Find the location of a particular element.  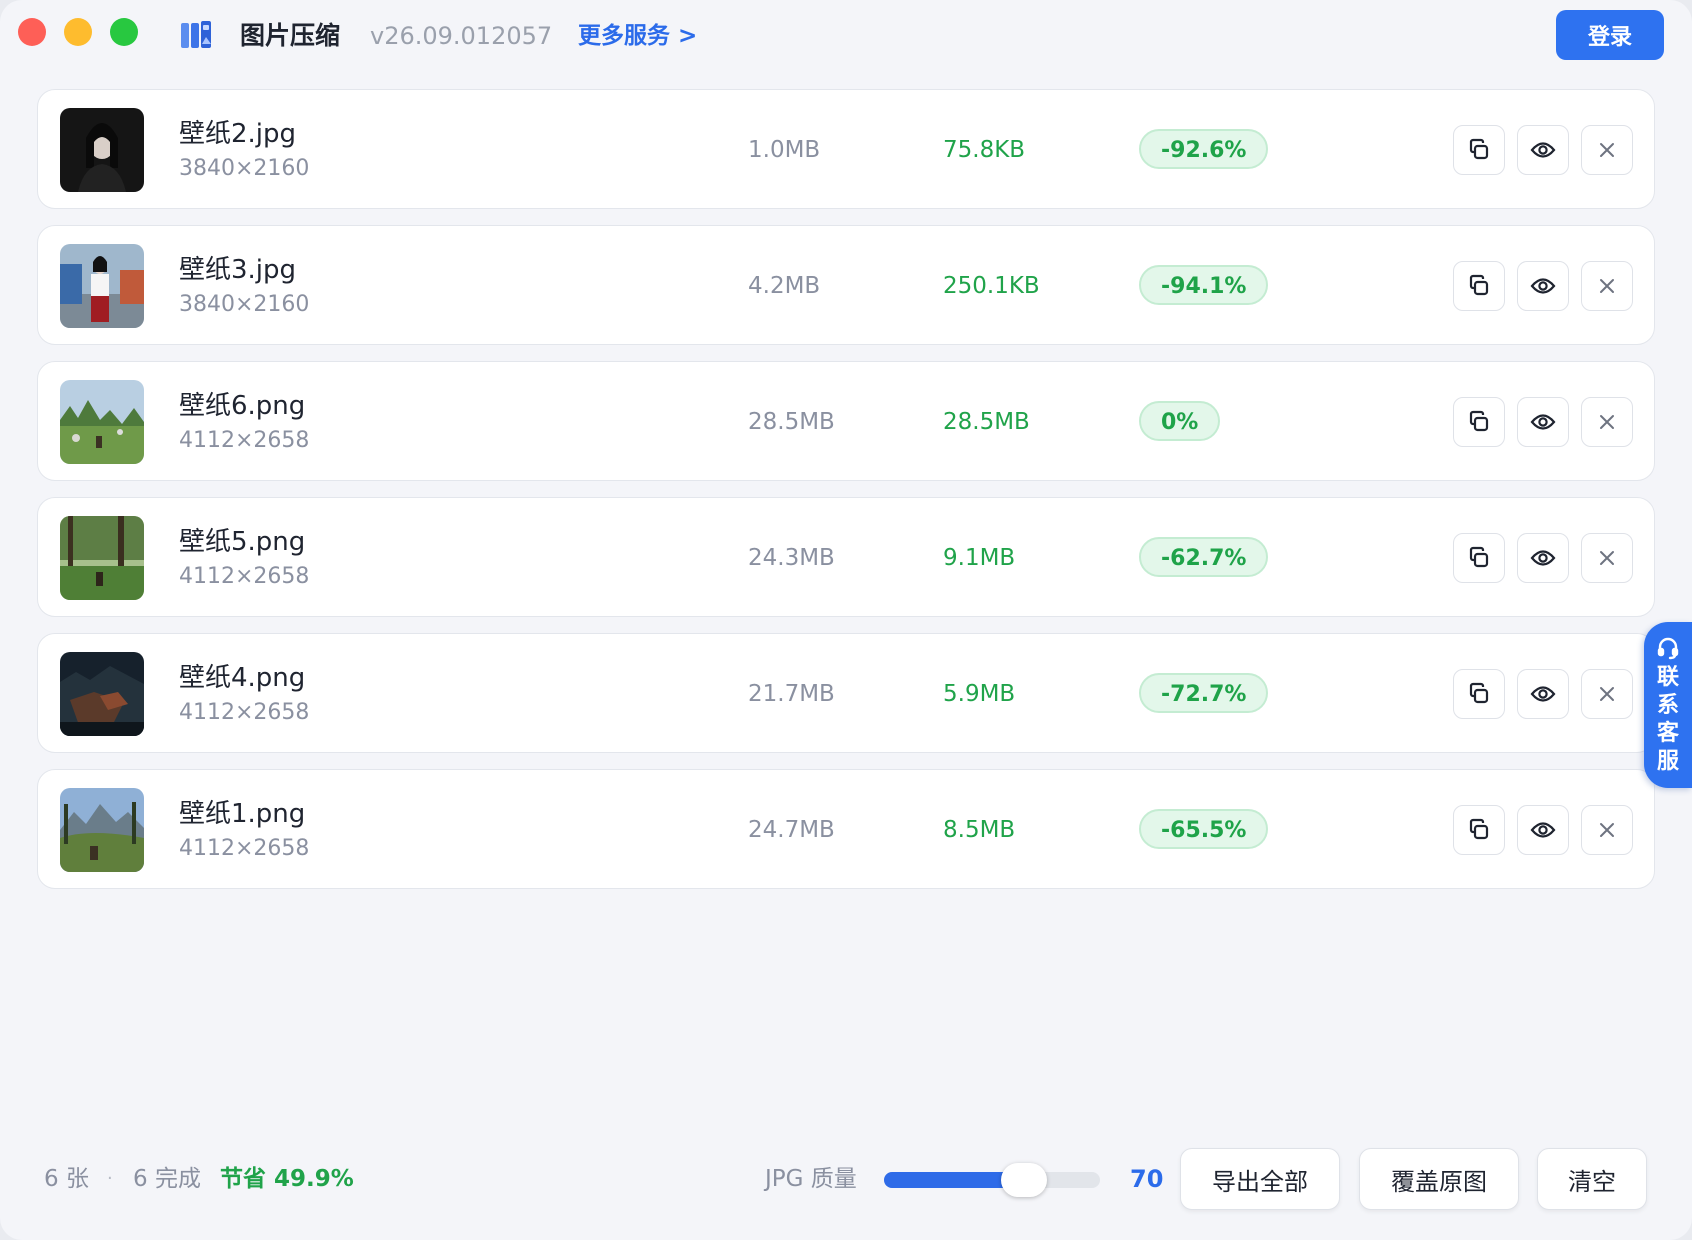

contact-support-tab: 联 系 客 服 is located at coordinates (1668, 705).